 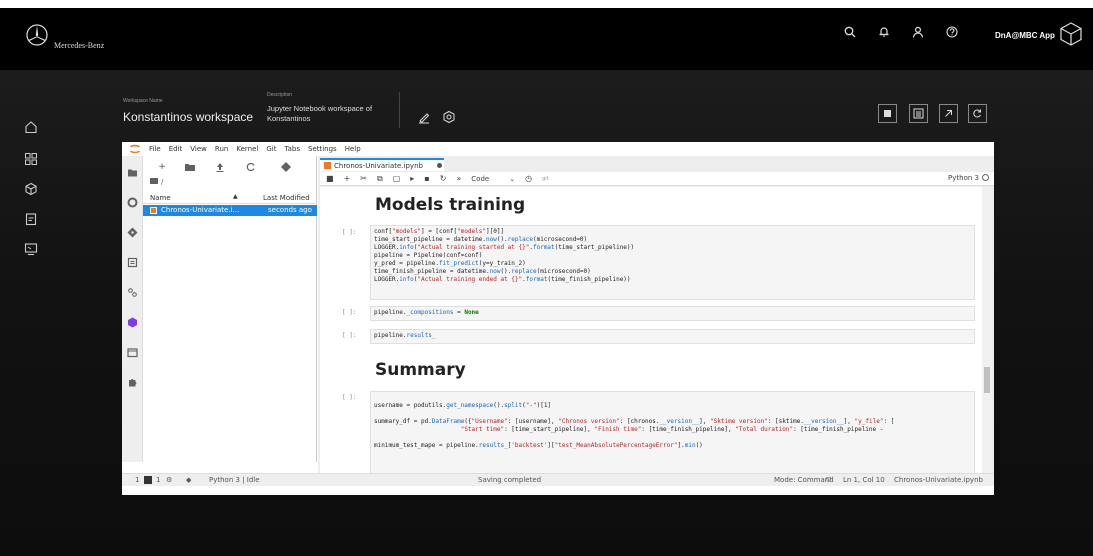 What do you see at coordinates (363, 178) in the screenshot?
I see `cut-icon: ✂` at bounding box center [363, 178].